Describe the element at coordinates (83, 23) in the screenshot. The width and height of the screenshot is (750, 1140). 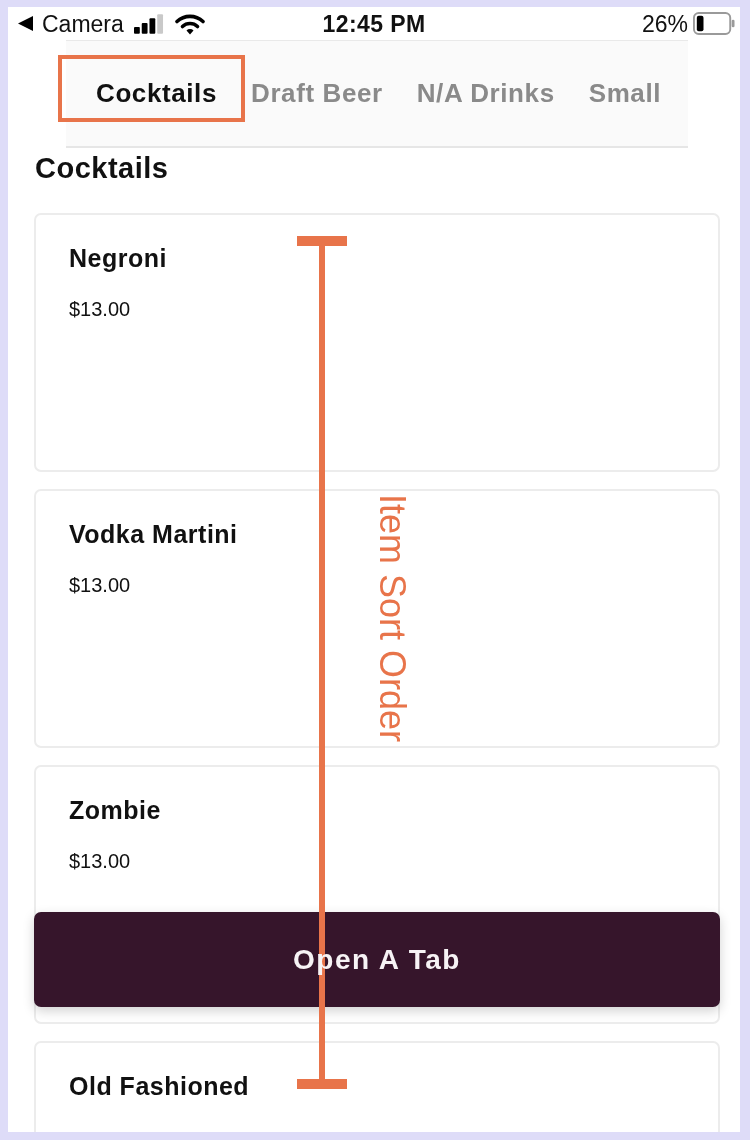
I see `status-back-label: Camera` at that location.